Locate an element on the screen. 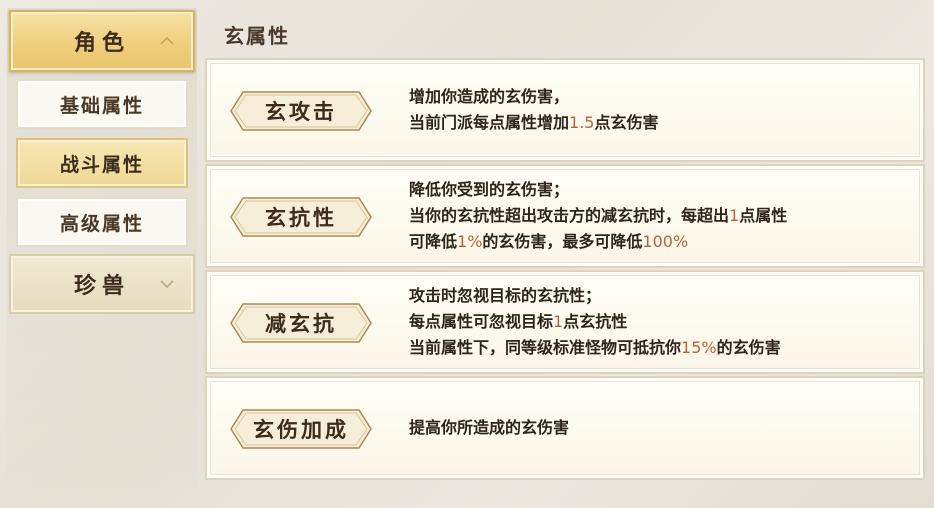 Image resolution: width=934 pixels, height=508 pixels. sidebar-item-label: 高级属性 is located at coordinates (101, 223).